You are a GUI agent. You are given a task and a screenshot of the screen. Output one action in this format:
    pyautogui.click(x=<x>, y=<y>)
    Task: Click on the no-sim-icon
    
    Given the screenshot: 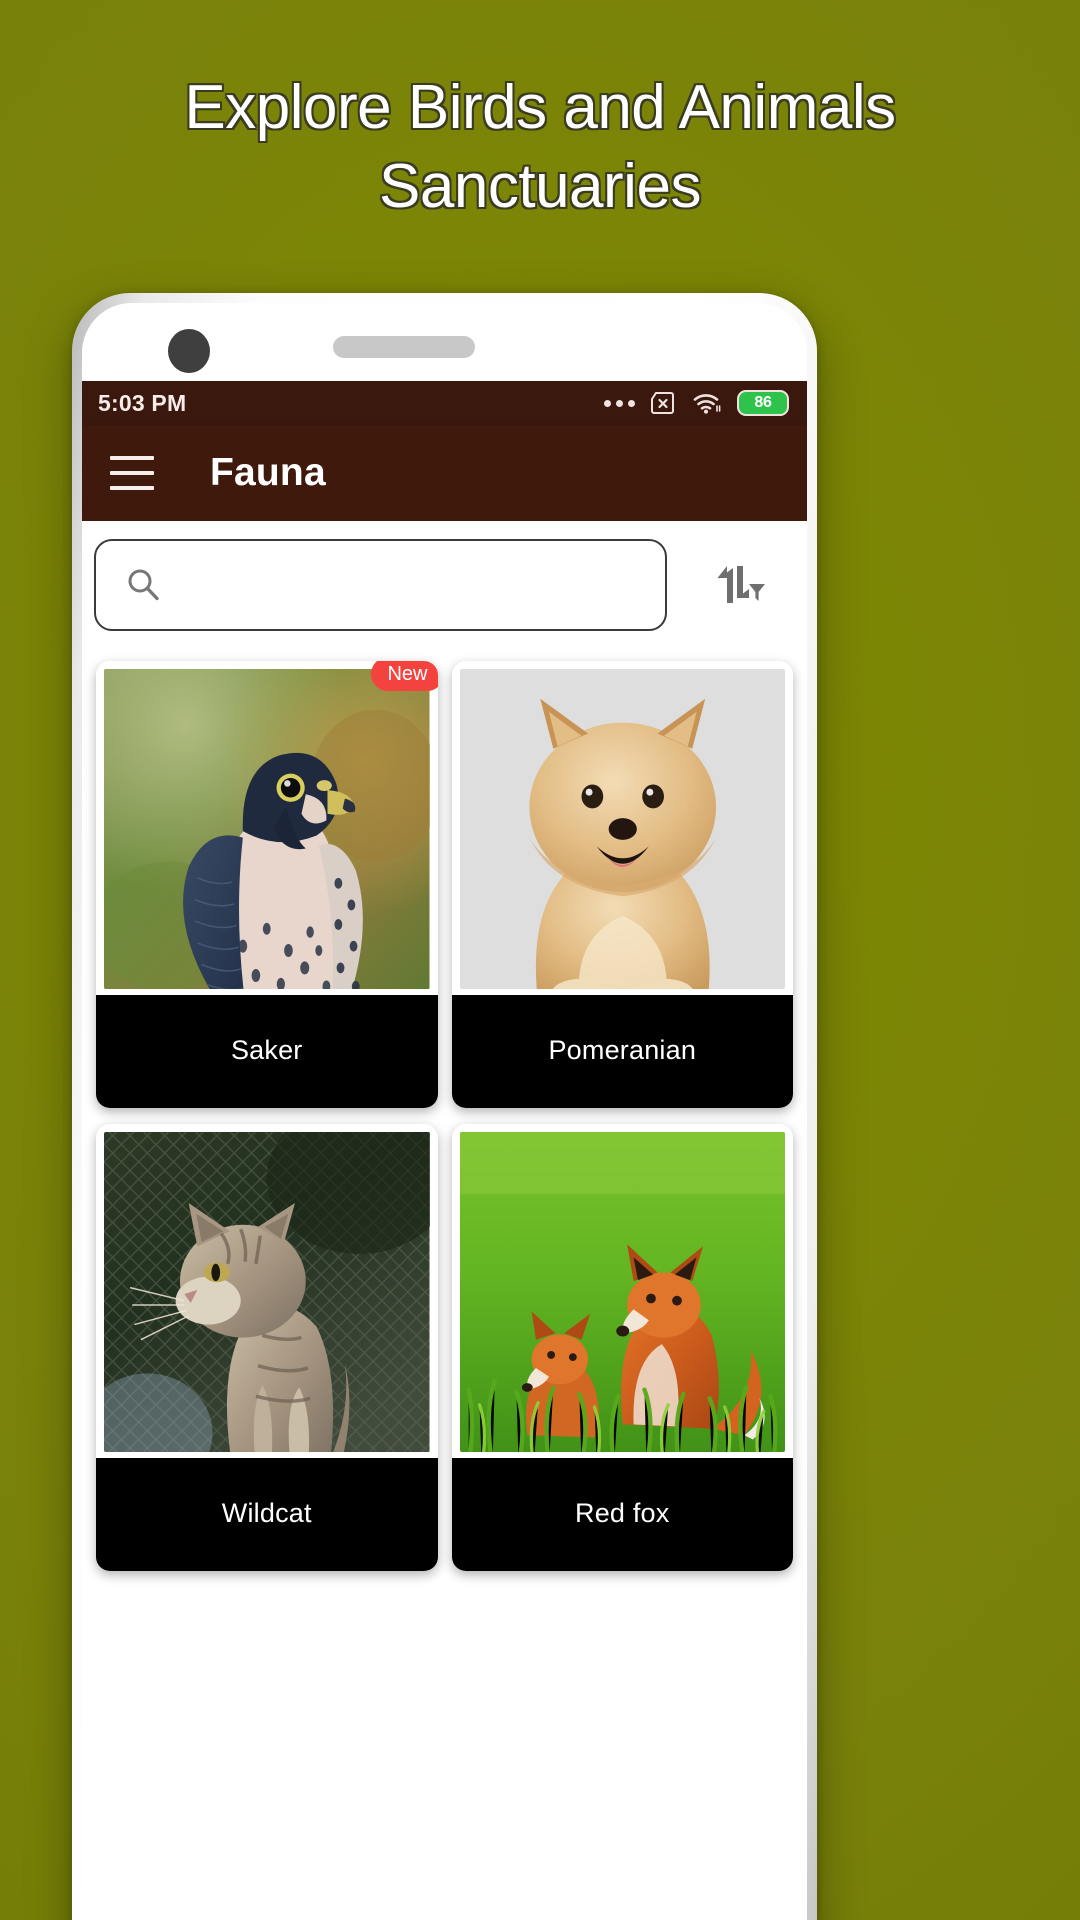 What is the action you would take?
    pyautogui.click(x=663, y=403)
    